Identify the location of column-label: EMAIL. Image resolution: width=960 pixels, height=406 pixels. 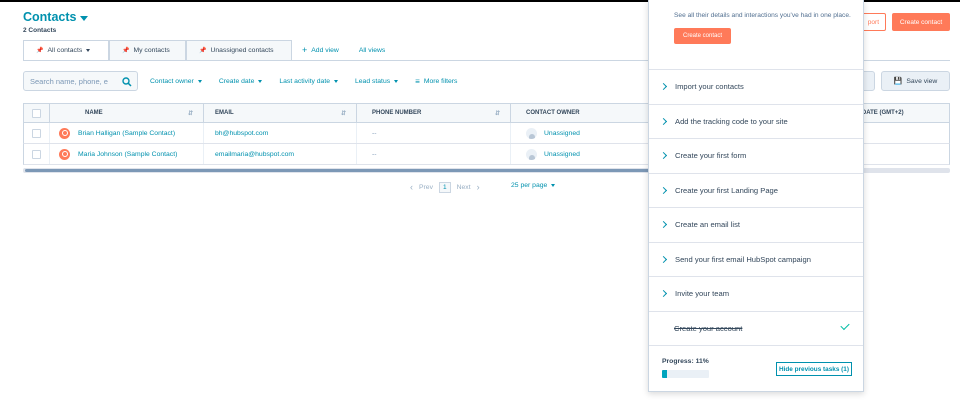
(224, 113).